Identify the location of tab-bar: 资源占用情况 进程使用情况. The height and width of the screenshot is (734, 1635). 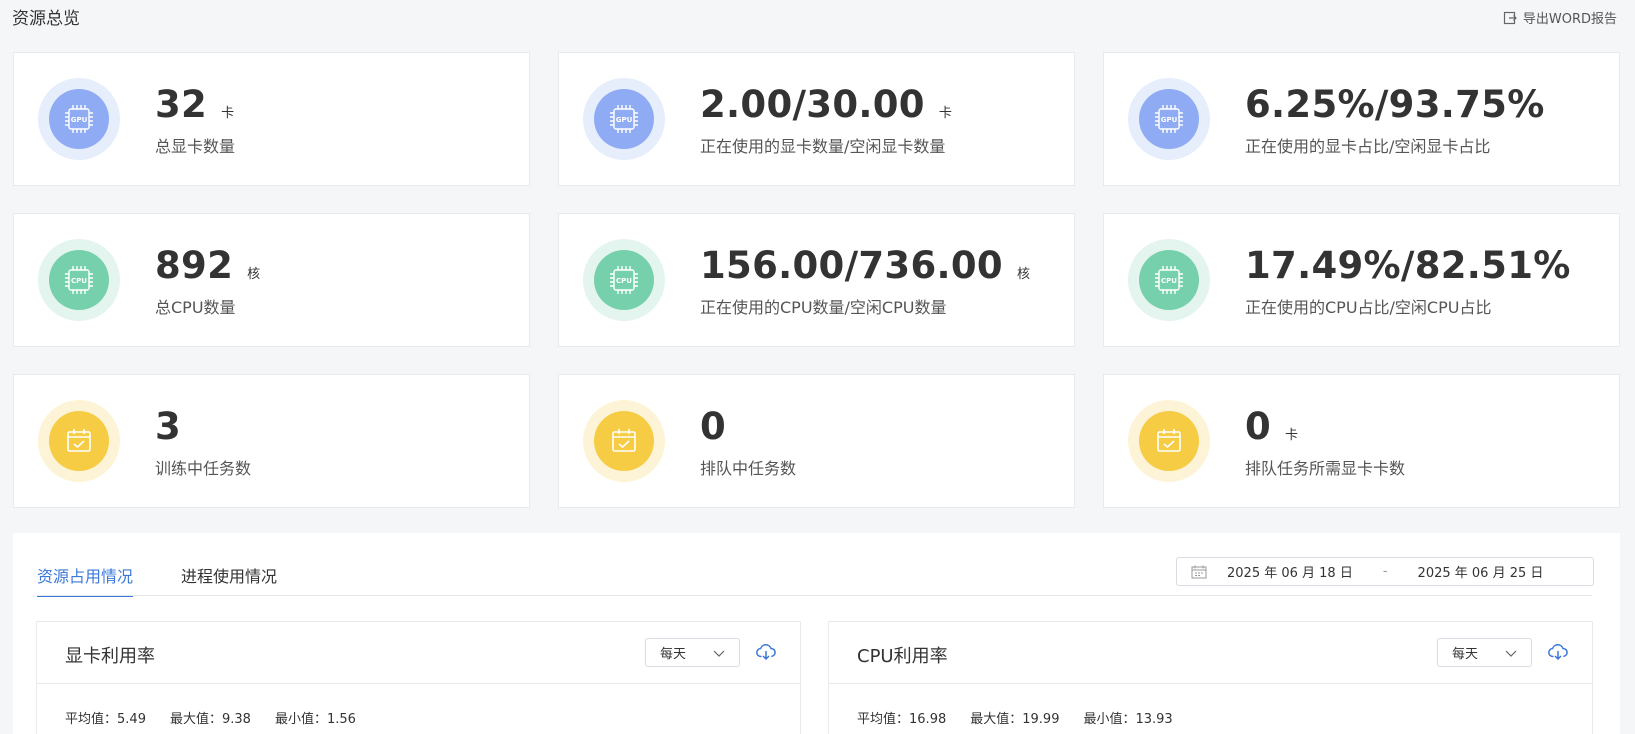
(157, 580).